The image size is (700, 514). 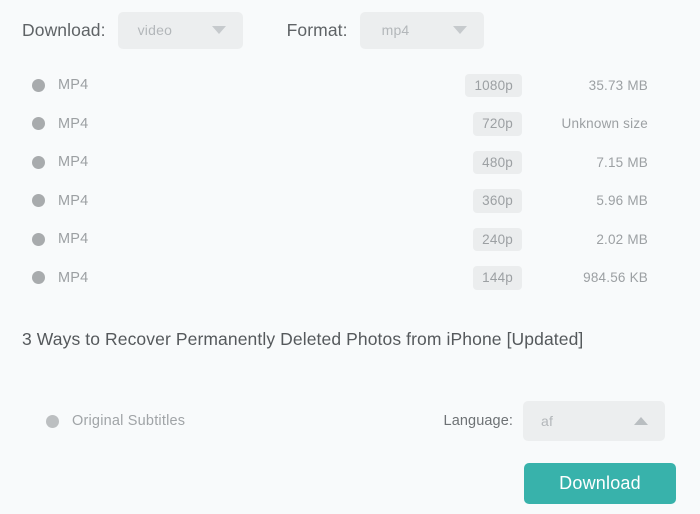 I want to click on format-row-size: 35.73 MB, so click(x=618, y=85).